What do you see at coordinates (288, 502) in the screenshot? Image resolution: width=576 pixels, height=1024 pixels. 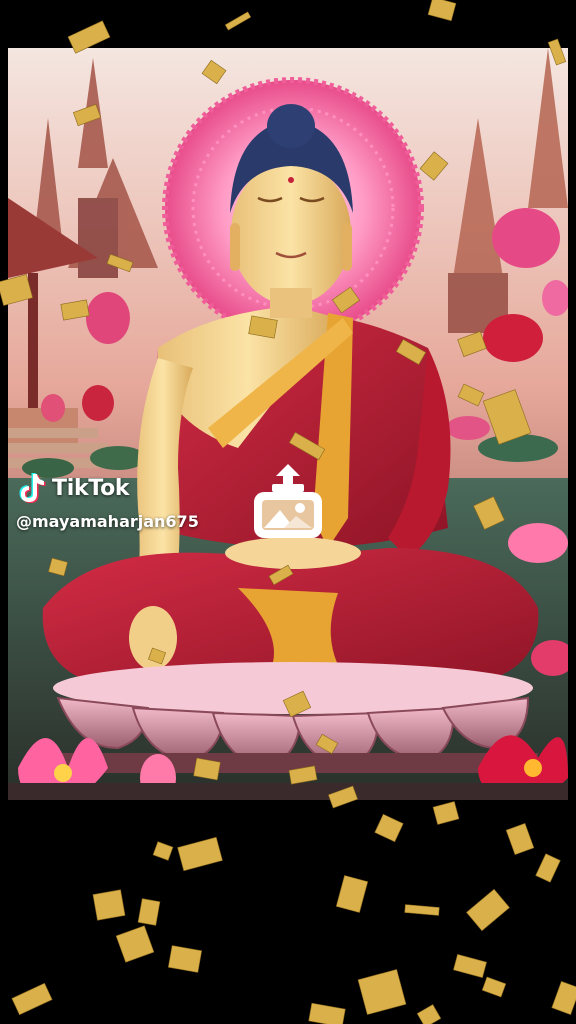 I see `image-upload-icon` at bounding box center [288, 502].